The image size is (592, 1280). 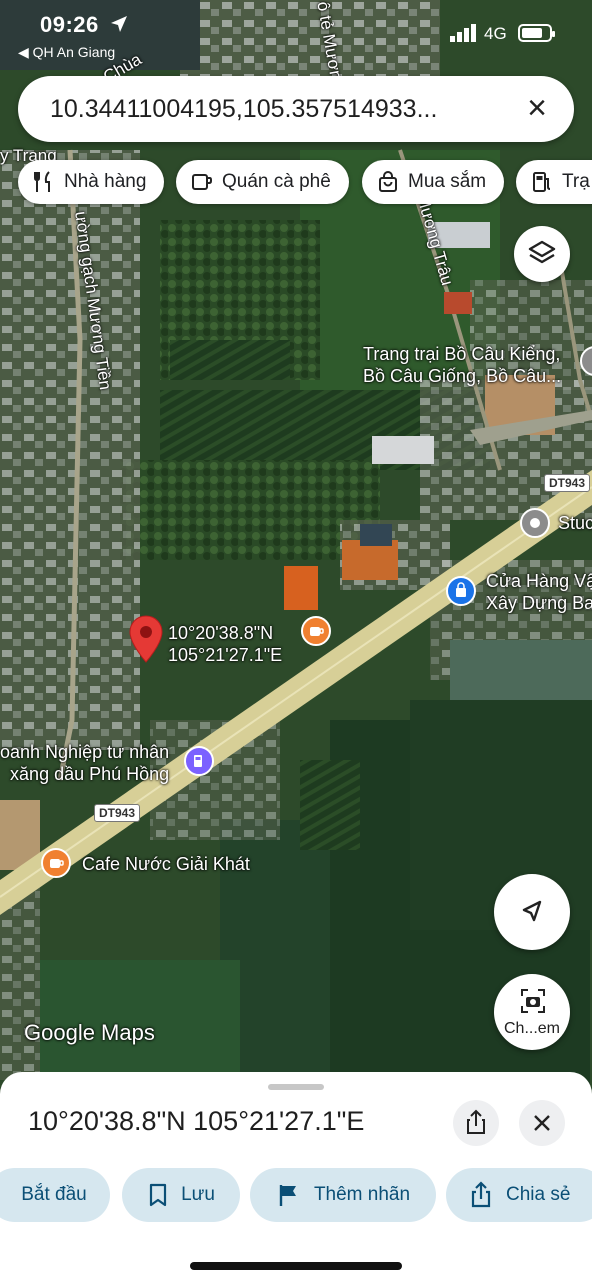 What do you see at coordinates (531, 1028) in the screenshot?
I see `camera-button-label: Ch...em` at bounding box center [531, 1028].